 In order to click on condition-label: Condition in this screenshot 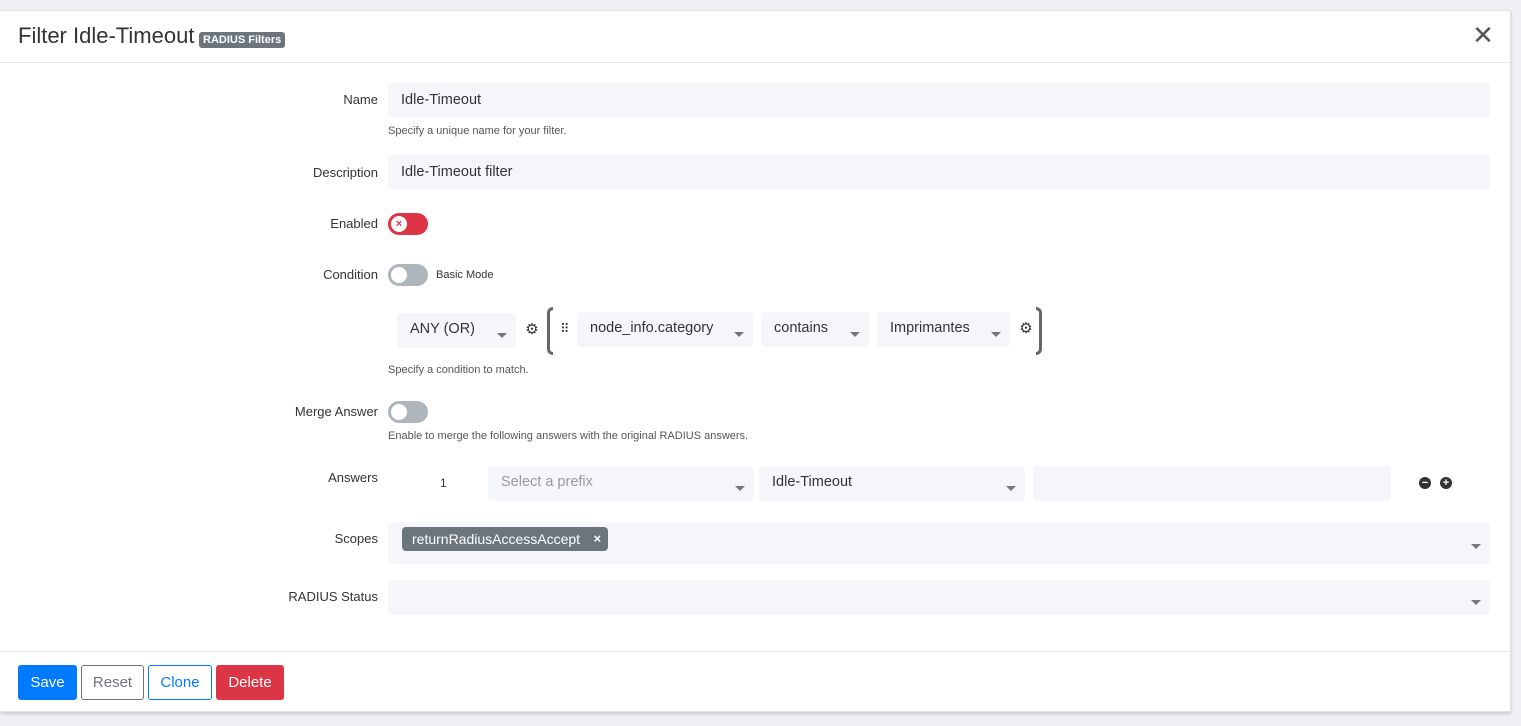, I will do `click(350, 274)`.